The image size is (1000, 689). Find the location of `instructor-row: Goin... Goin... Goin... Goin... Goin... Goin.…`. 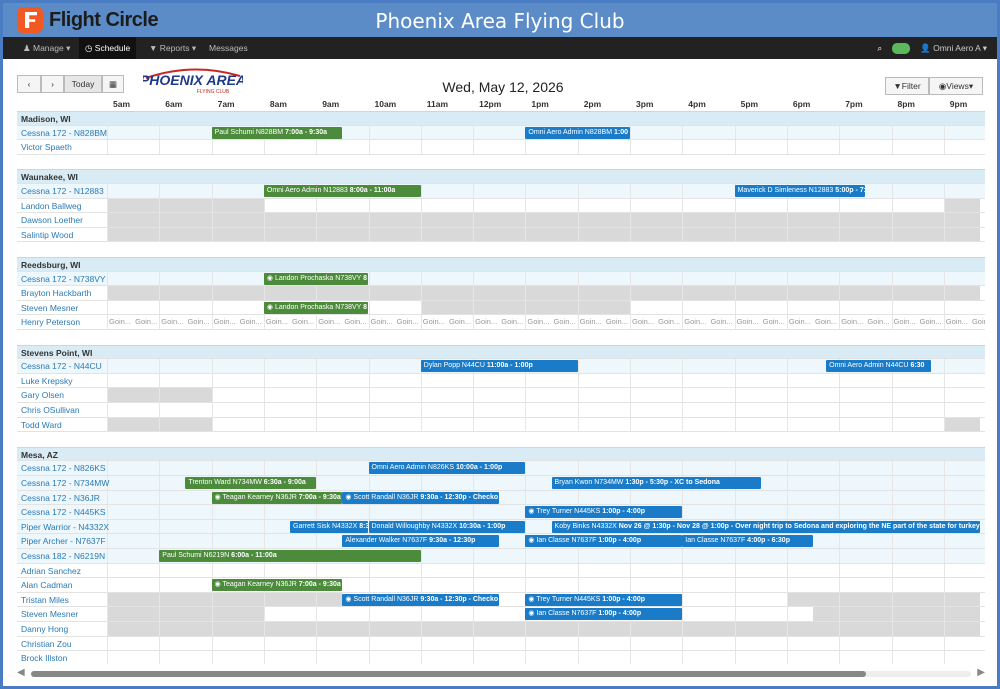

instructor-row: Goin... Goin... Goin... Goin... Goin... Goin.… is located at coordinates (501, 322).